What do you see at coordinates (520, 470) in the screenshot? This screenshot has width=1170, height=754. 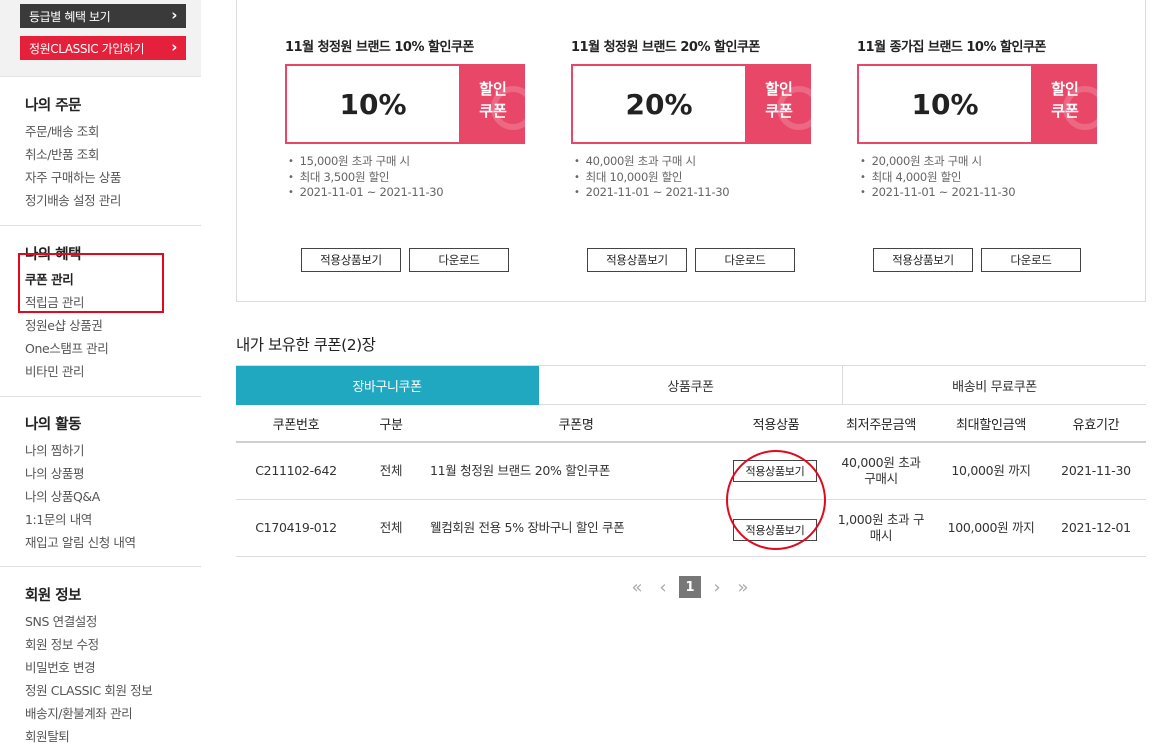 I see `coupon-name: 11월 청정원 브랜드 20% 할인쿠폰` at bounding box center [520, 470].